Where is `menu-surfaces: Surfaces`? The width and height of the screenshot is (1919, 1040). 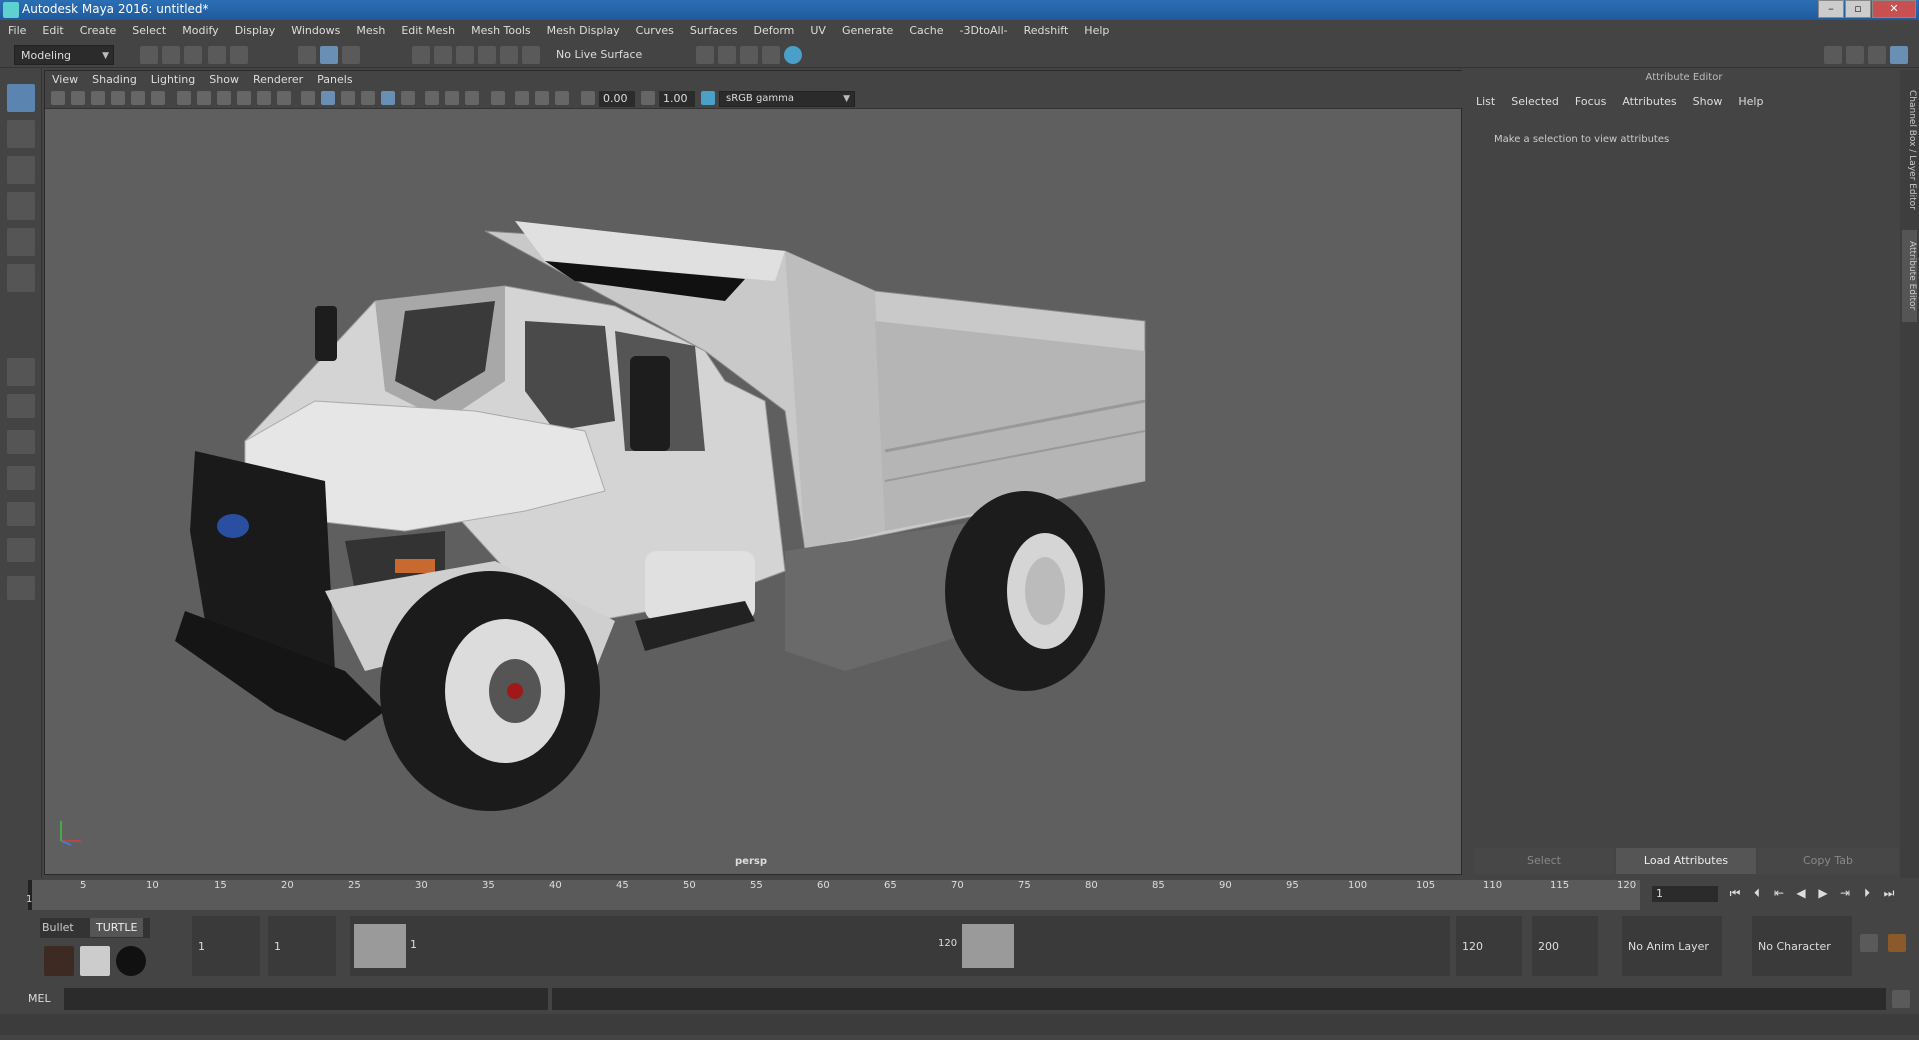
menu-surfaces: Surfaces is located at coordinates (714, 31).